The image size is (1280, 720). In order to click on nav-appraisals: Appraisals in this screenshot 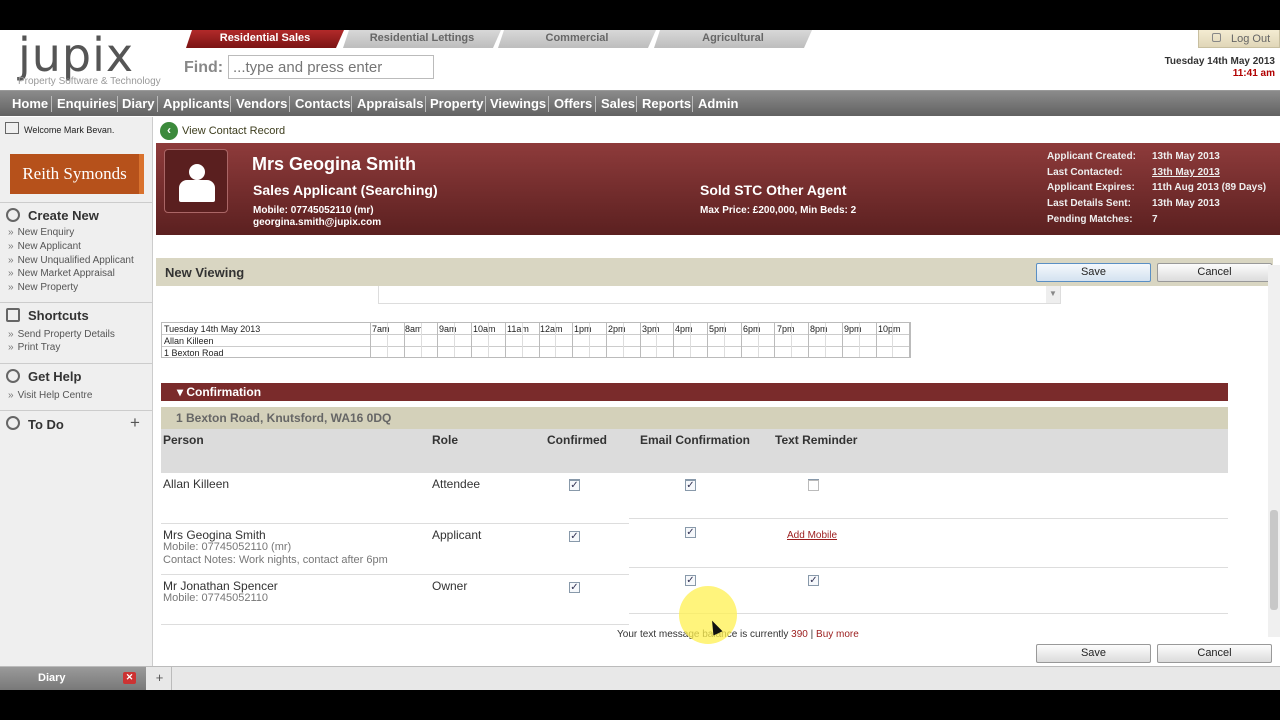, I will do `click(390, 104)`.